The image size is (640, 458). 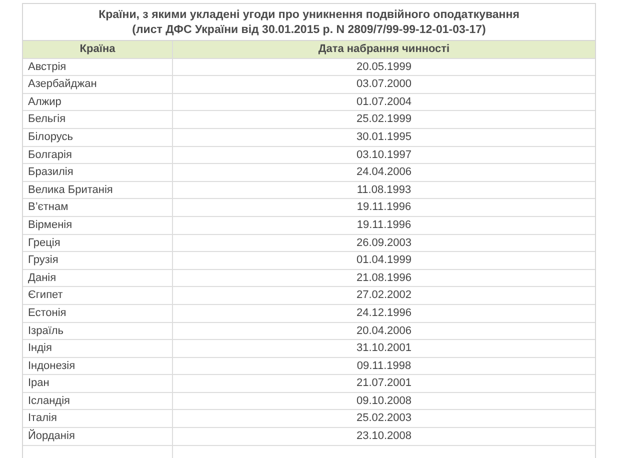 What do you see at coordinates (50, 225) in the screenshot?
I see `table-cell-text: Вірменія` at bounding box center [50, 225].